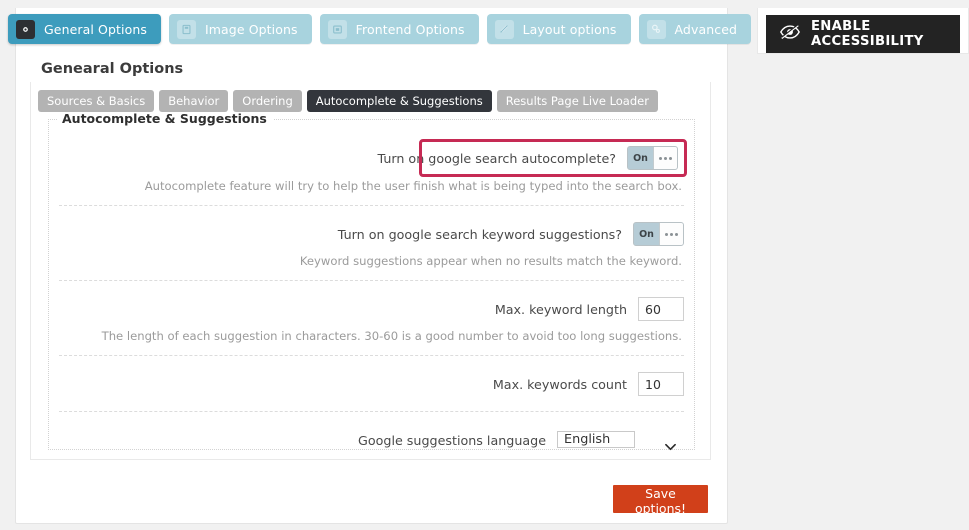 Image resolution: width=969 pixels, height=530 pixels. Describe the element at coordinates (267, 101) in the screenshot. I see `sub-tab-ordering: Ordering` at that location.